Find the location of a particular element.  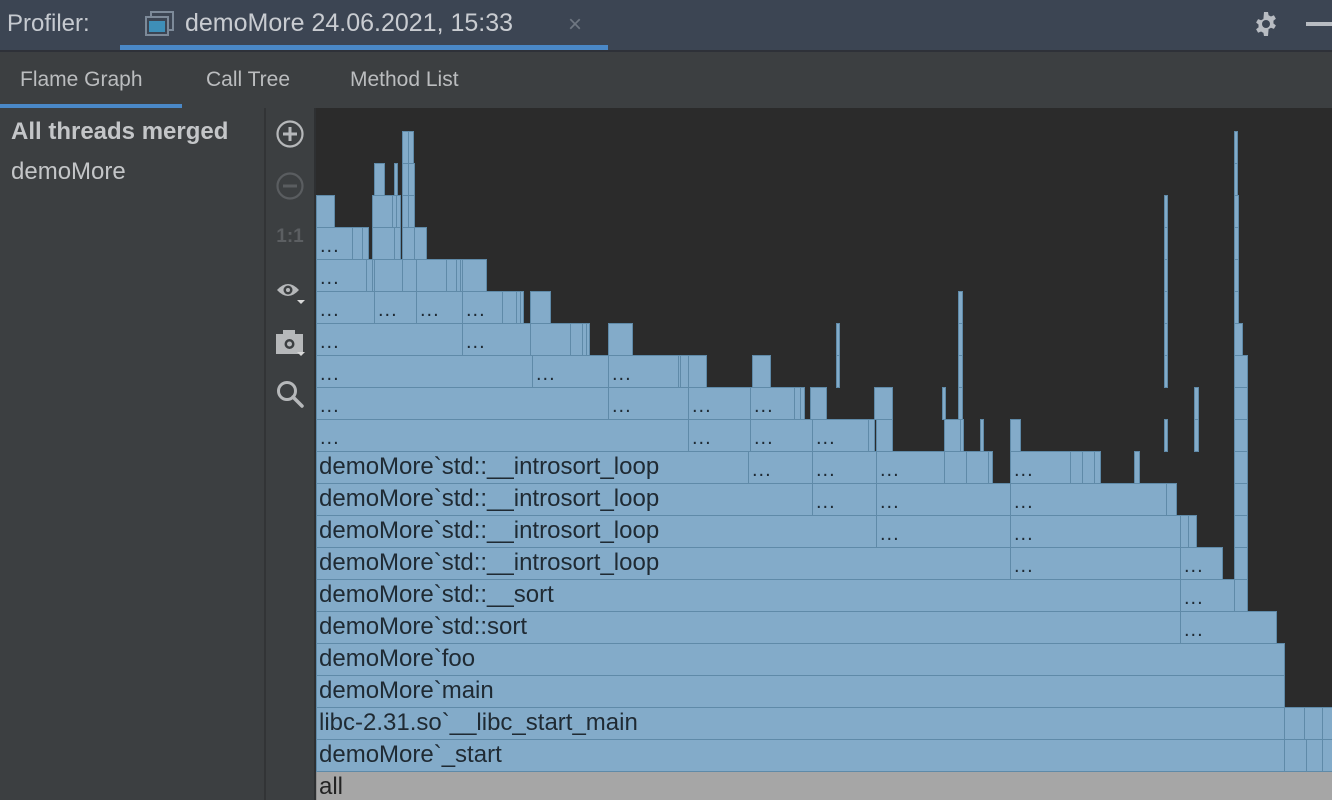

flame-frame: demoMore`std::sort is located at coordinates (748, 627).